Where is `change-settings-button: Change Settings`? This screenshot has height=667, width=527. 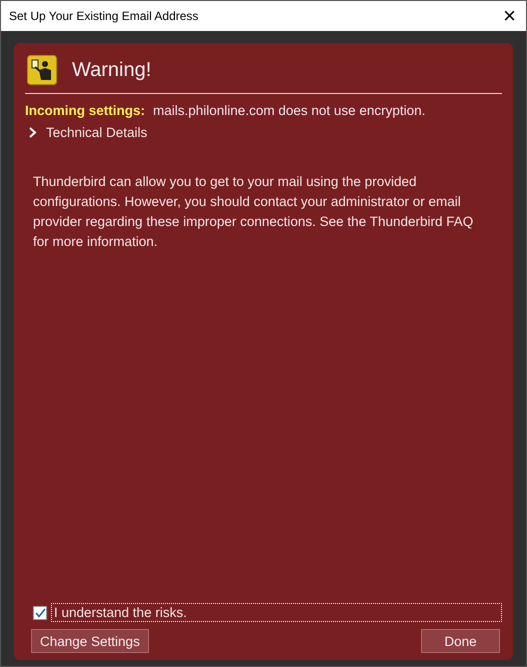
change-settings-button: Change Settings is located at coordinates (90, 641).